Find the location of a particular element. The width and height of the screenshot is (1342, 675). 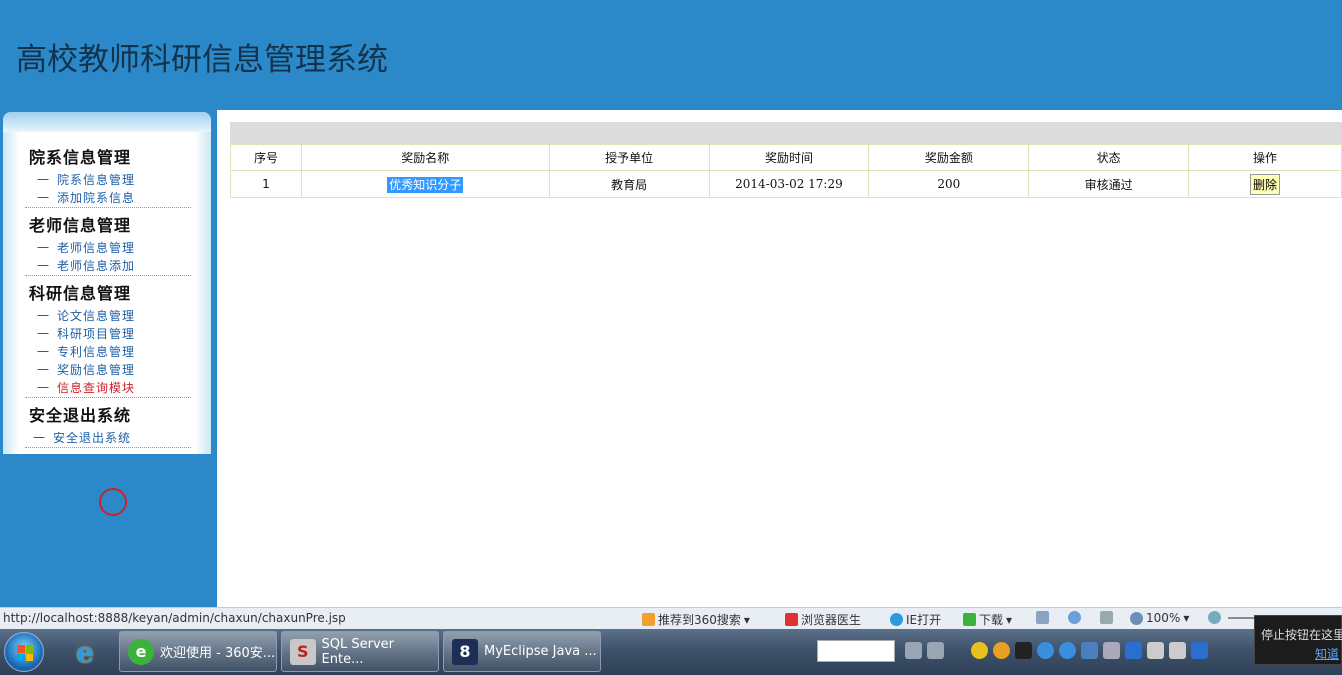

col-header-action: 操作 is located at coordinates (1265, 157).